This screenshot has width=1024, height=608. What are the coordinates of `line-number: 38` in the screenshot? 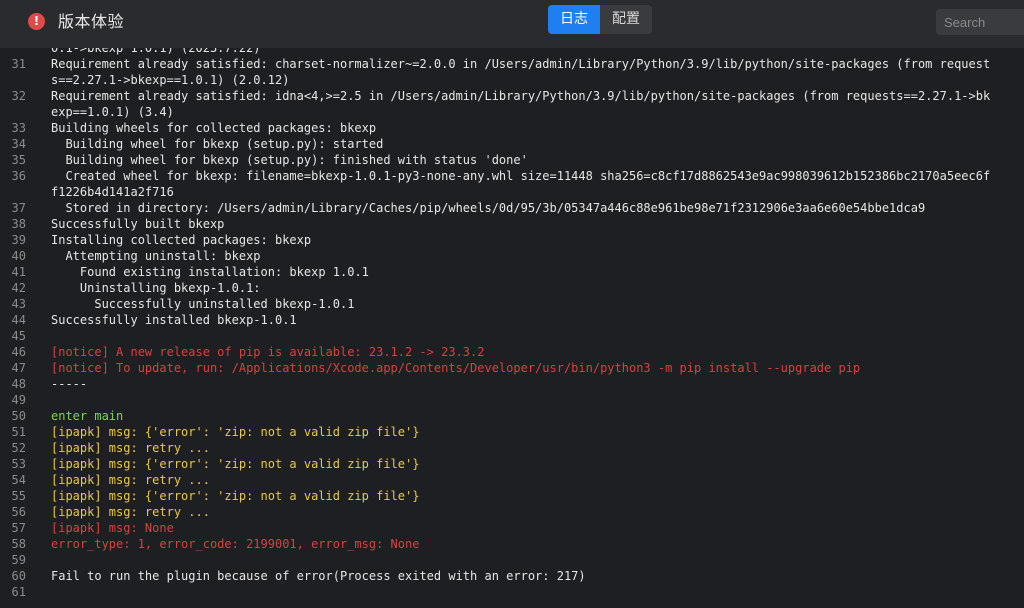 It's located at (18, 224).